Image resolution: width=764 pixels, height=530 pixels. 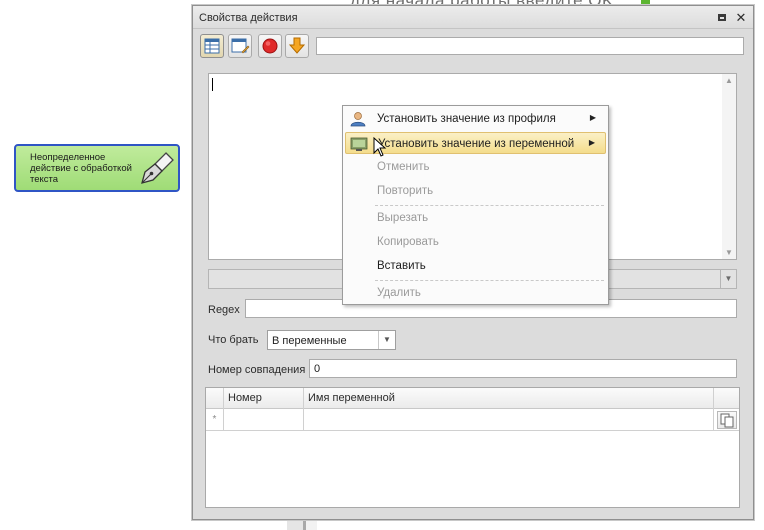 I want to click on scroll-down-icon: ▼, so click(x=729, y=252).